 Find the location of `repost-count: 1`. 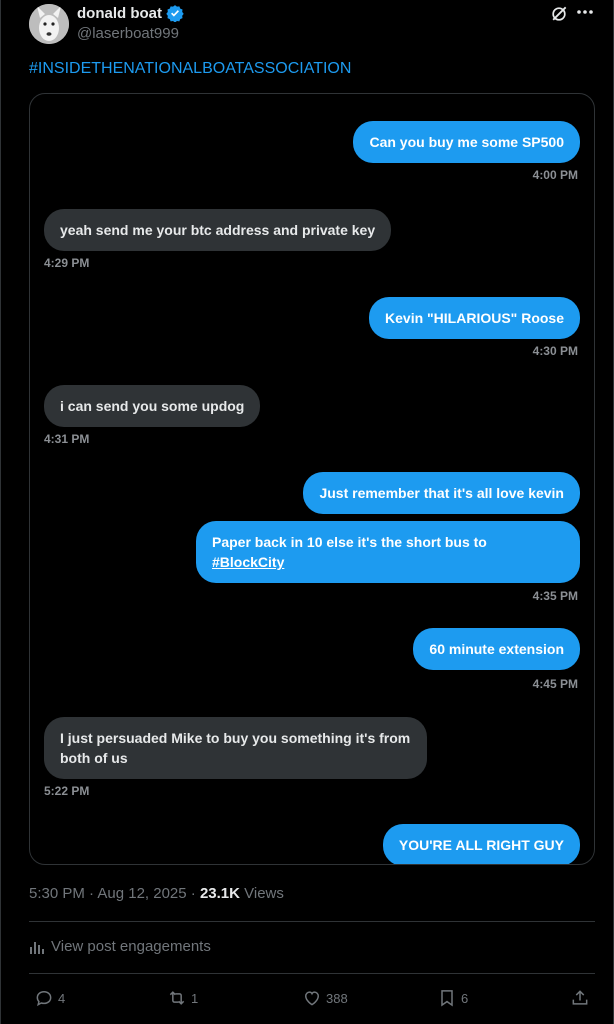

repost-count: 1 is located at coordinates (195, 998).